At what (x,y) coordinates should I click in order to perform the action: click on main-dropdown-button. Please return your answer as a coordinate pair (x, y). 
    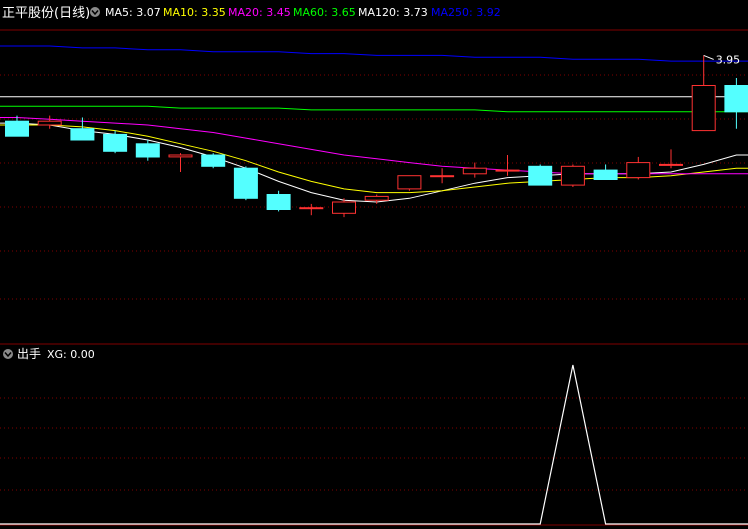
    Looking at the image, I should click on (95, 12).